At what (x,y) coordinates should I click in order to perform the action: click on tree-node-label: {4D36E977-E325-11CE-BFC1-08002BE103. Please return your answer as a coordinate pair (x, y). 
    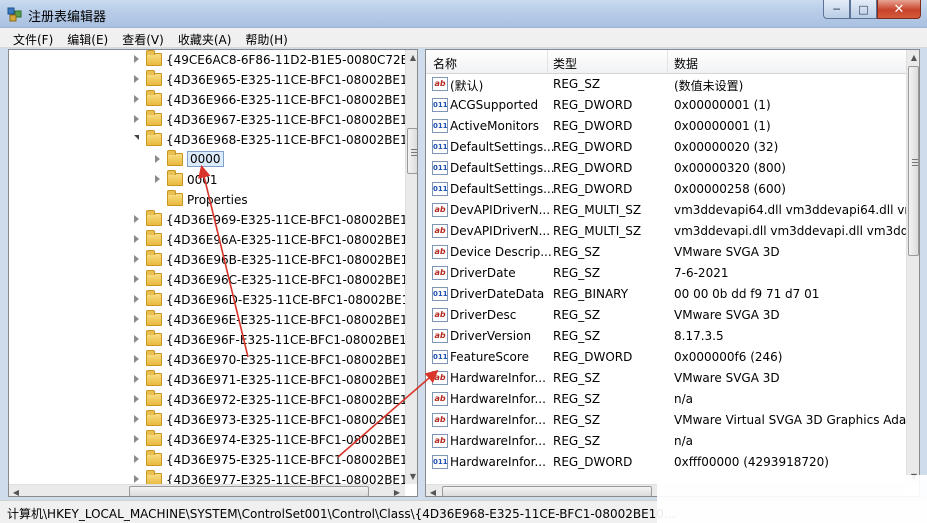
    Looking at the image, I should click on (285, 478).